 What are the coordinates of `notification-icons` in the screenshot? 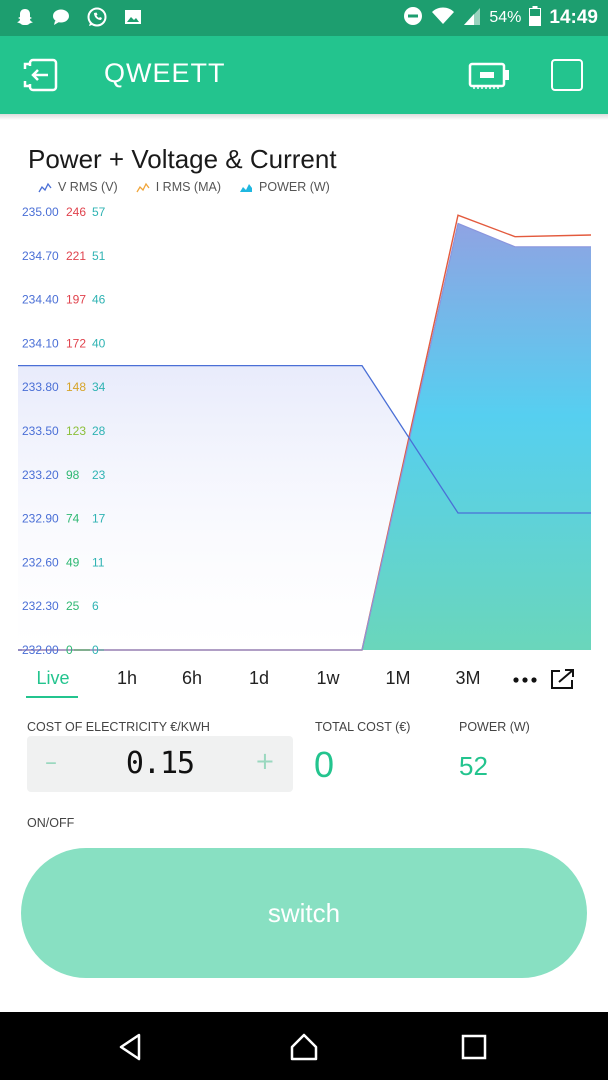 It's located at (79, 17).